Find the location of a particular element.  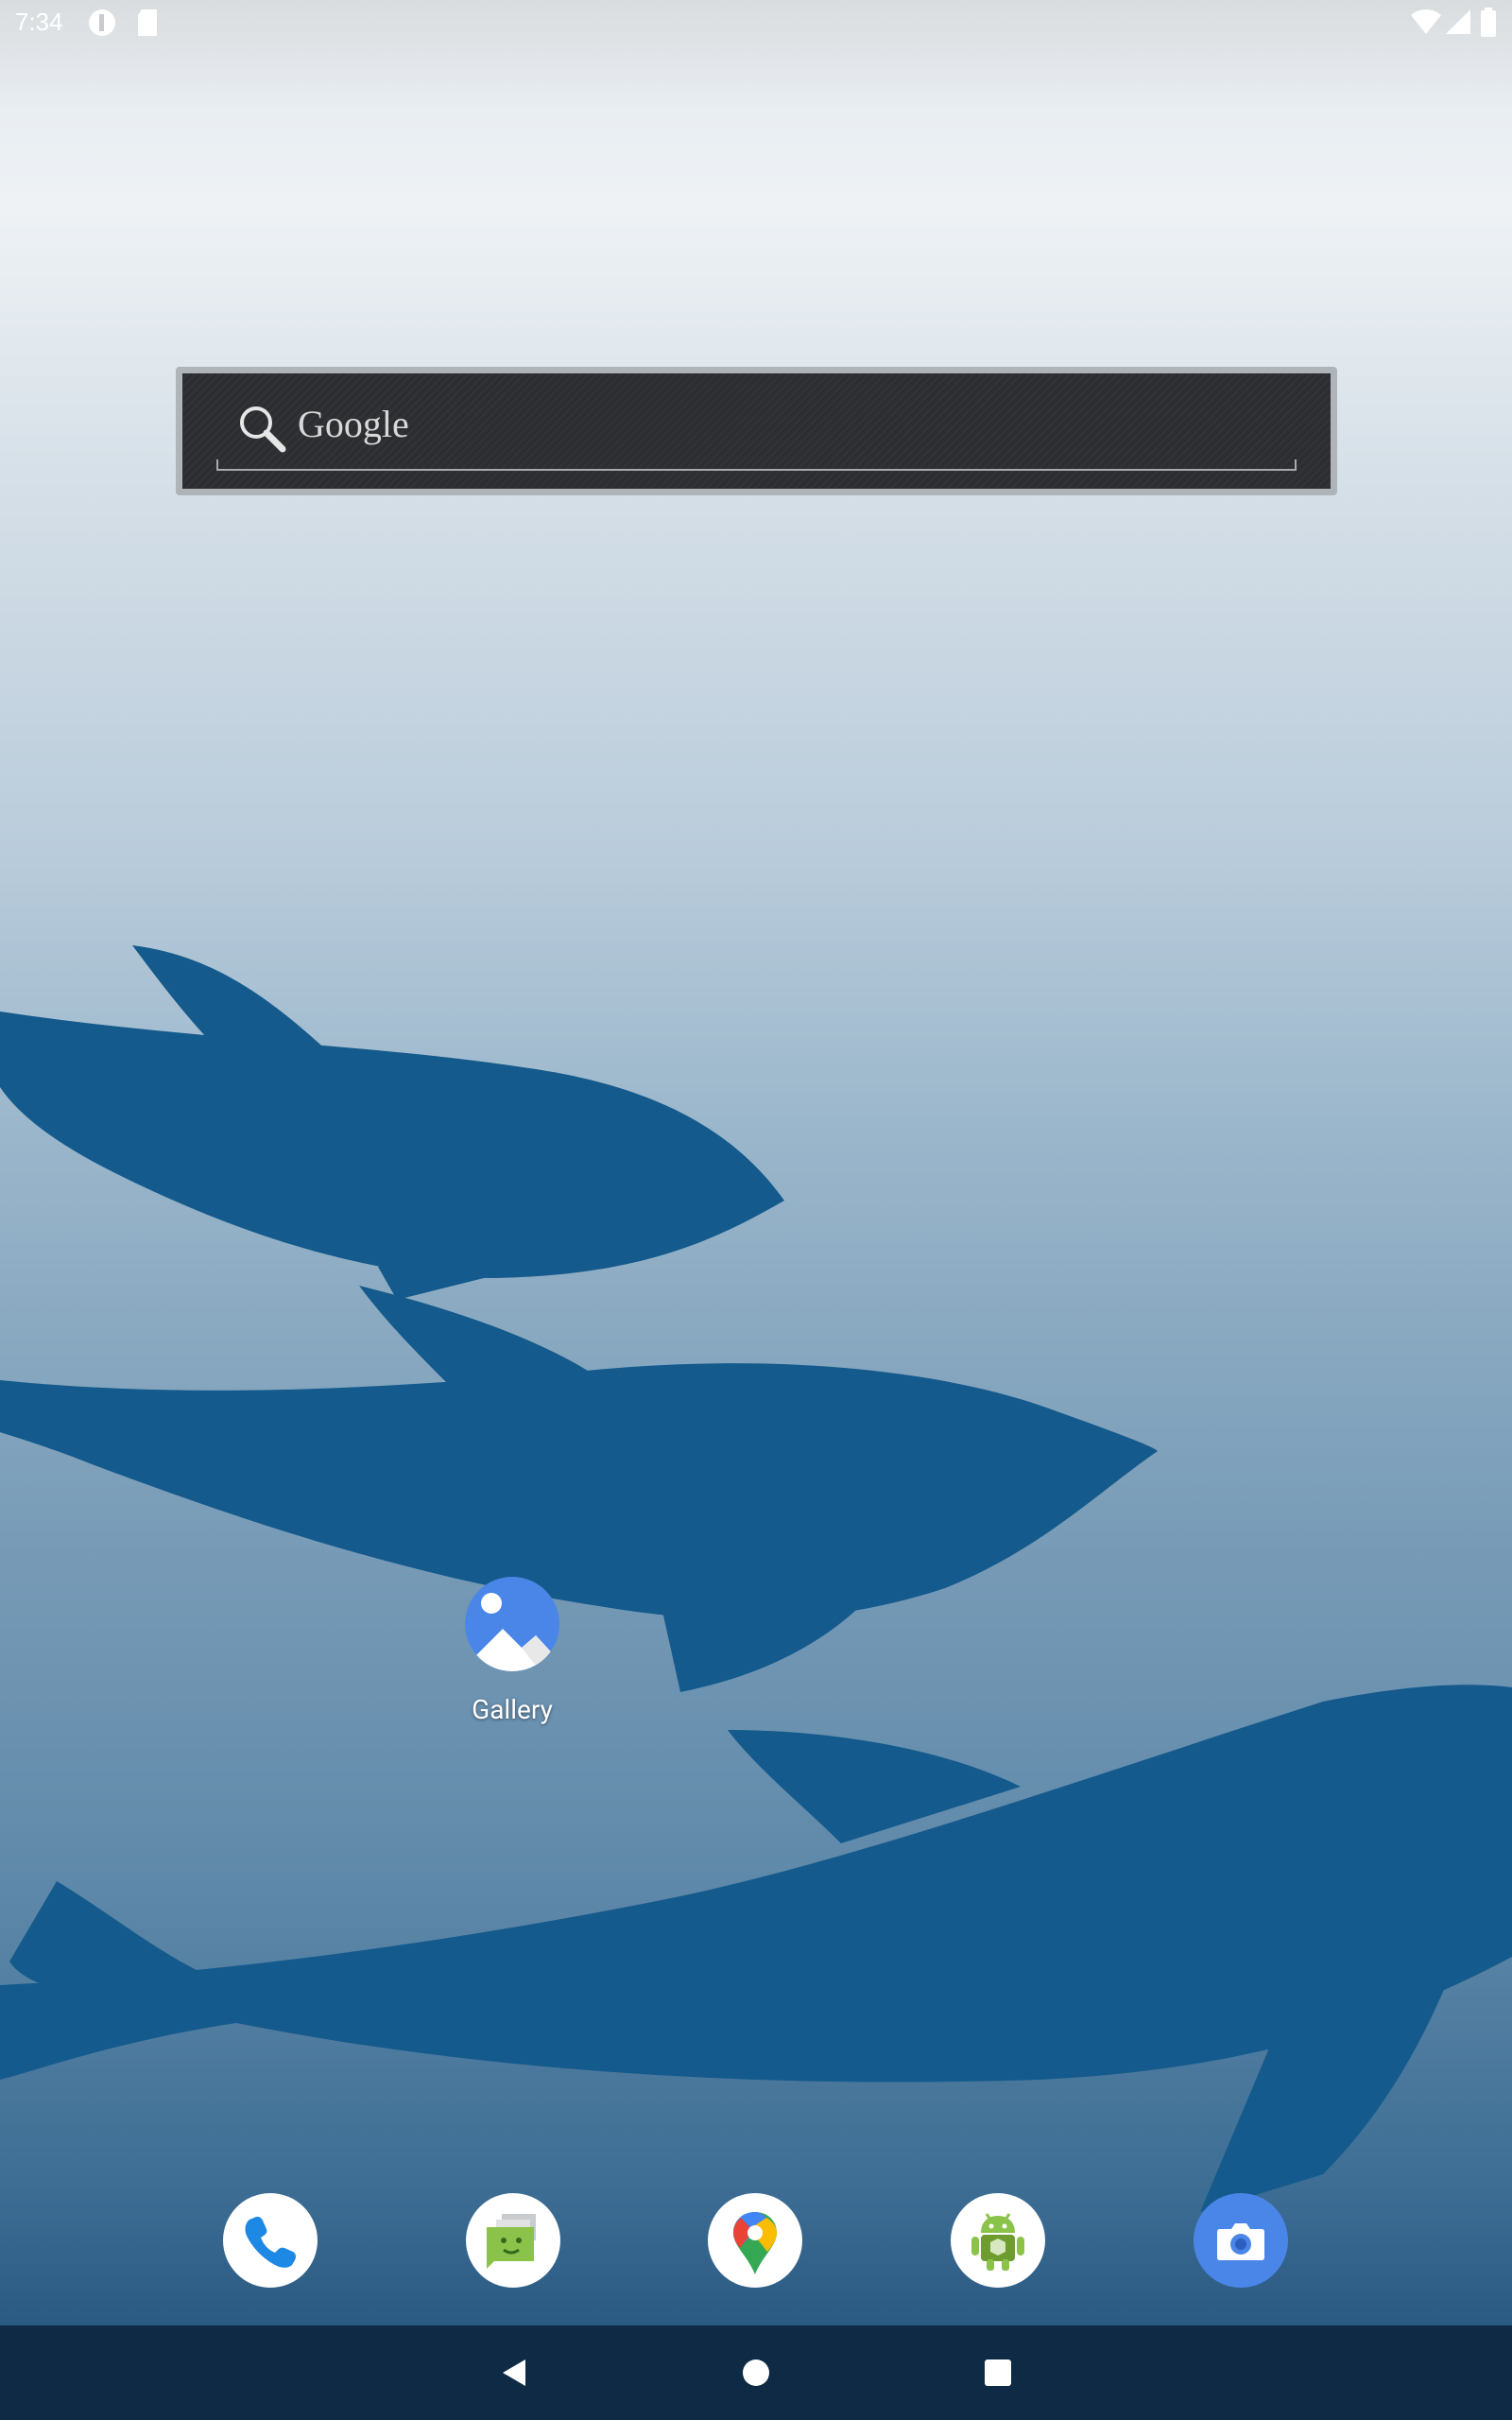

gallery-label: Gallery is located at coordinates (512, 1709).